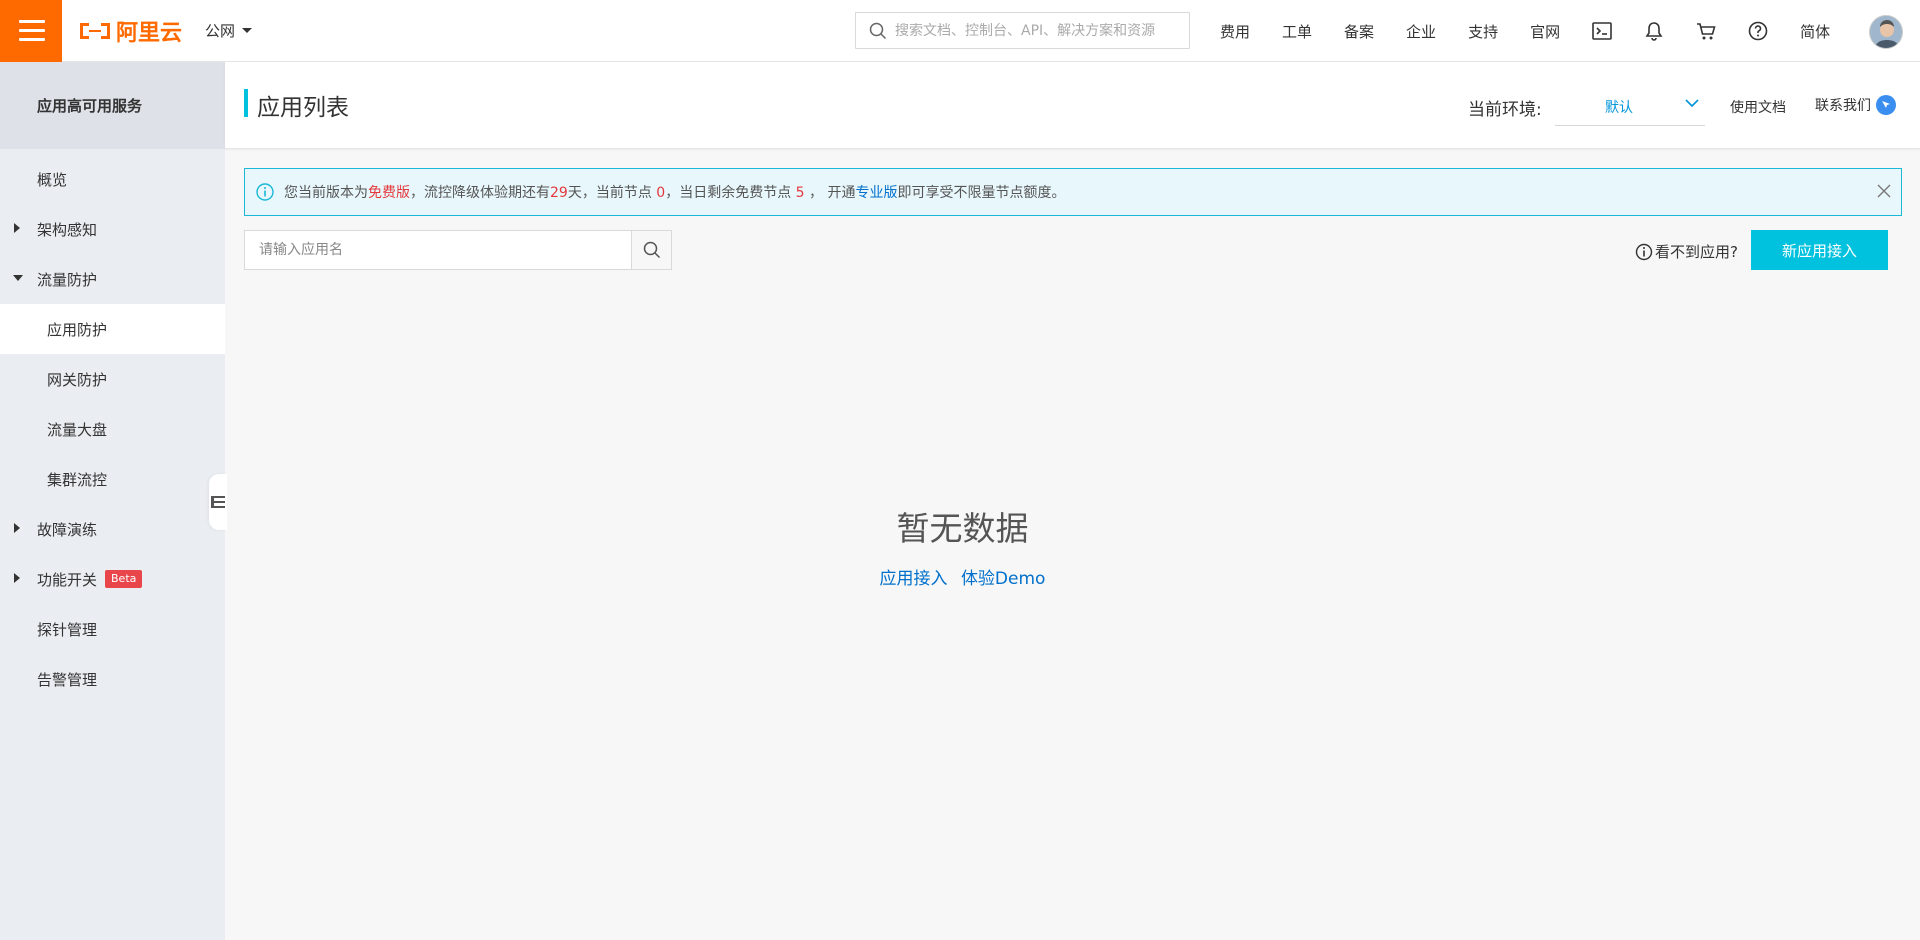  What do you see at coordinates (1815, 31) in the screenshot?
I see `language-switch: 简体` at bounding box center [1815, 31].